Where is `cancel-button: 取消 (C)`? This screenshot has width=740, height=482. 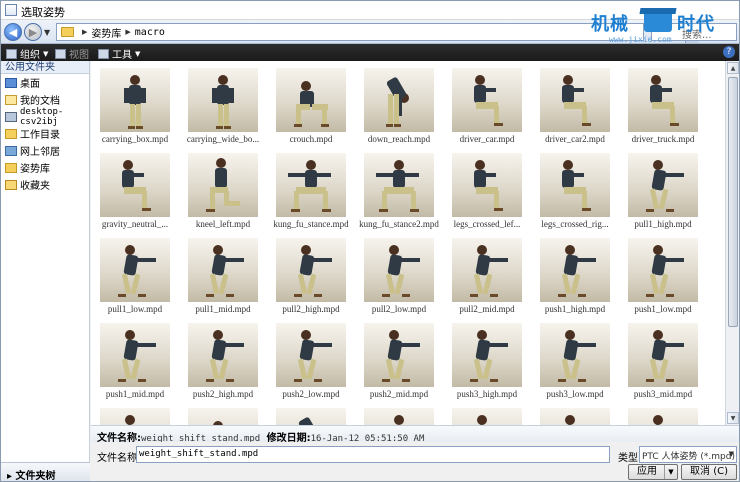 cancel-button: 取消 (C) is located at coordinates (709, 472).